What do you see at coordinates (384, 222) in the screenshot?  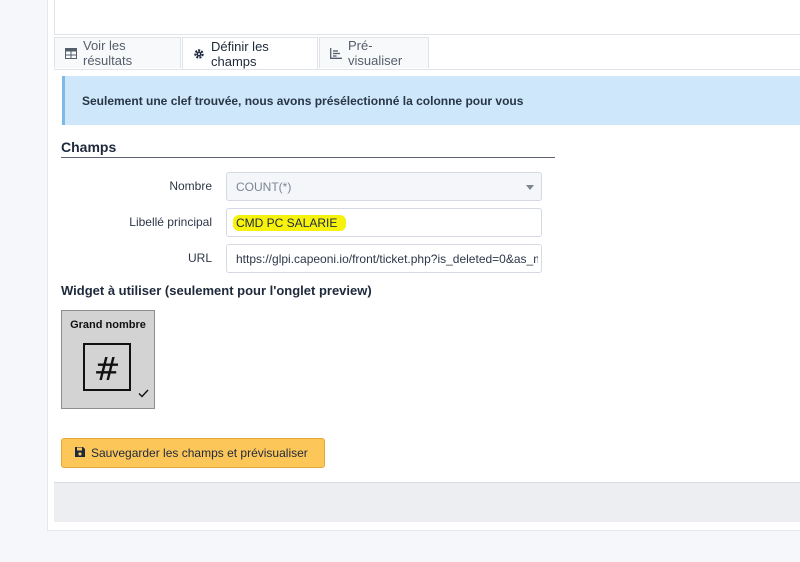 I see `libelle-input: CMD PC SALARIE` at bounding box center [384, 222].